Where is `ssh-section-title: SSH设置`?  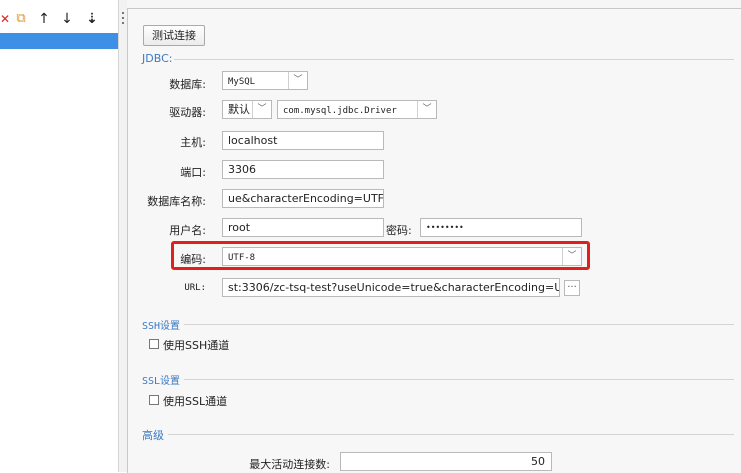
ssh-section-title: SSH设置 is located at coordinates (161, 326).